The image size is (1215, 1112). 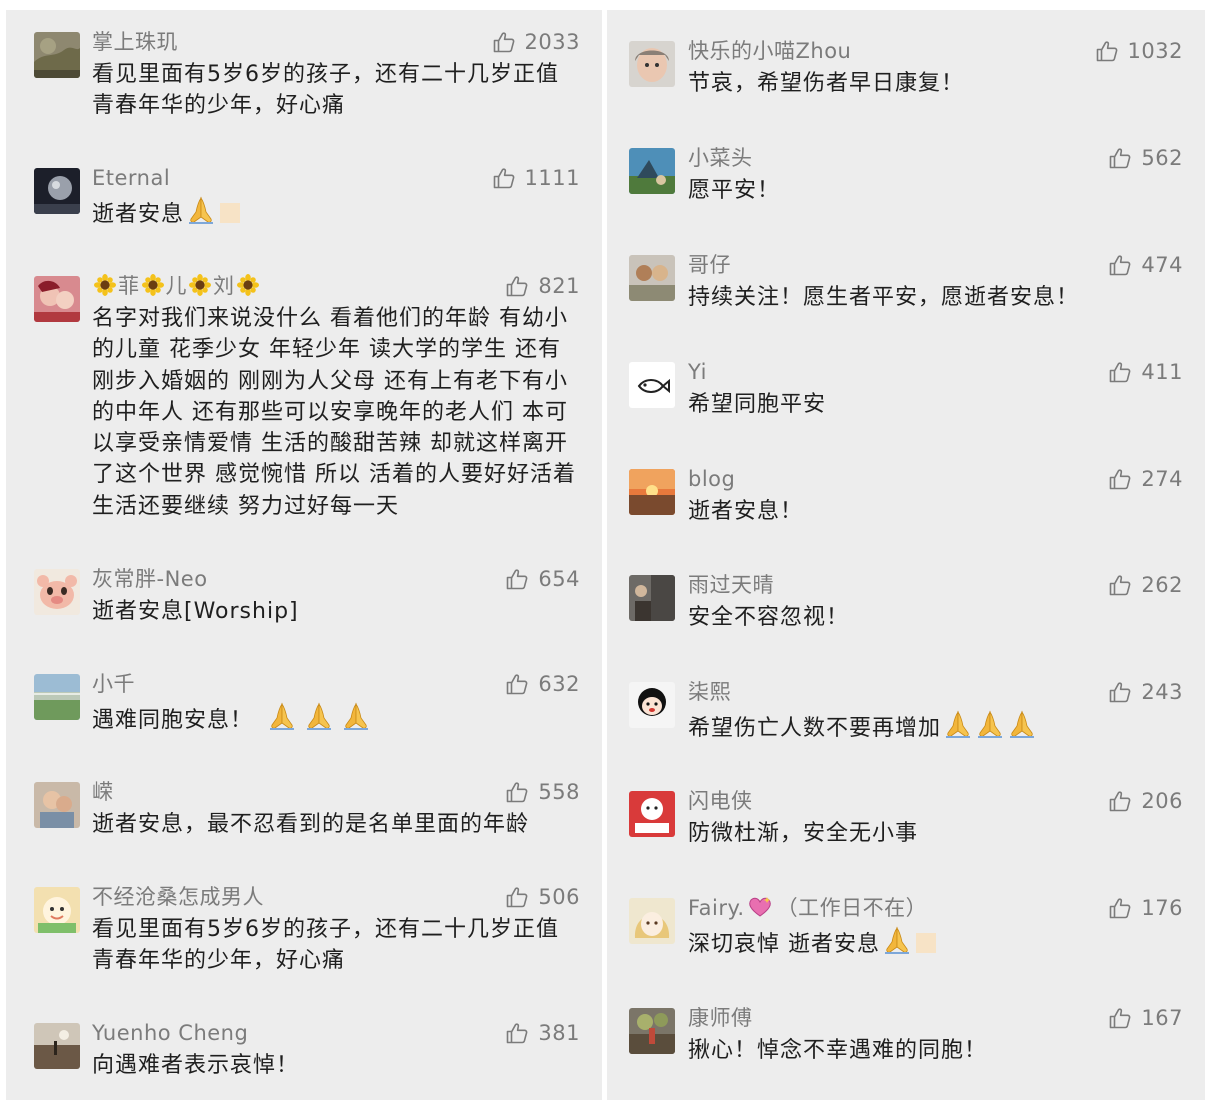 I want to click on like-button: 262, so click(x=1145, y=585).